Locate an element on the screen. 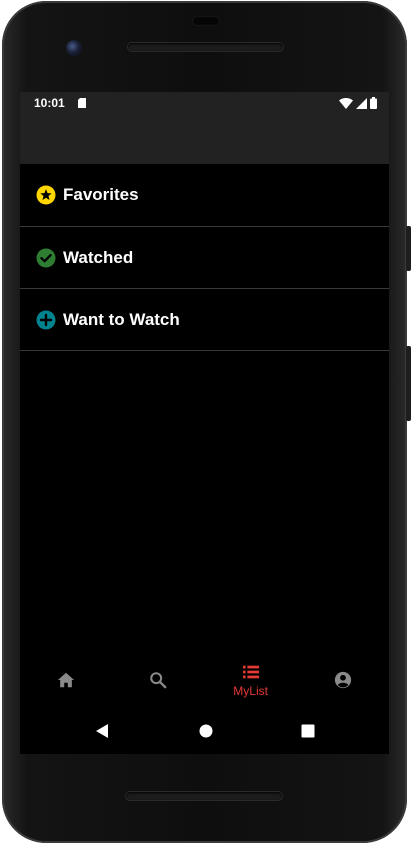 The image size is (413, 846). back-icon is located at coordinates (103, 731).